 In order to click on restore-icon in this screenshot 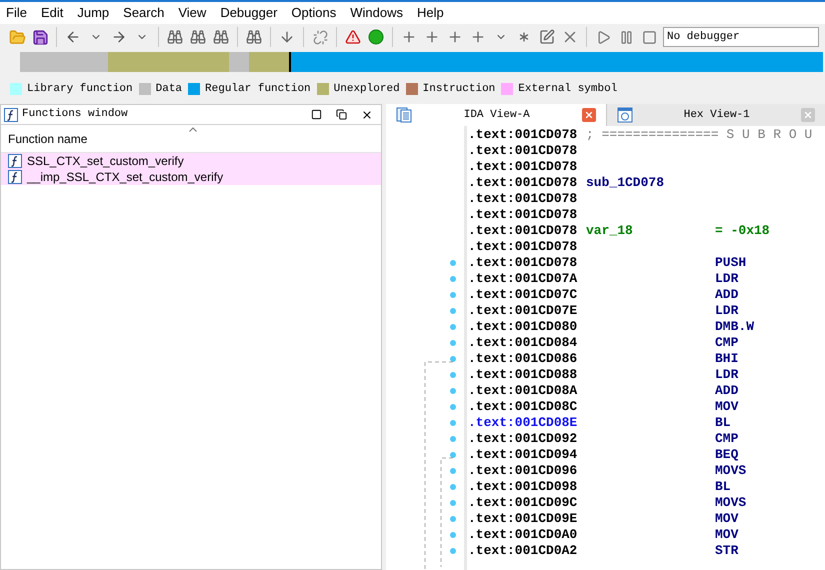, I will do `click(341, 114)`.